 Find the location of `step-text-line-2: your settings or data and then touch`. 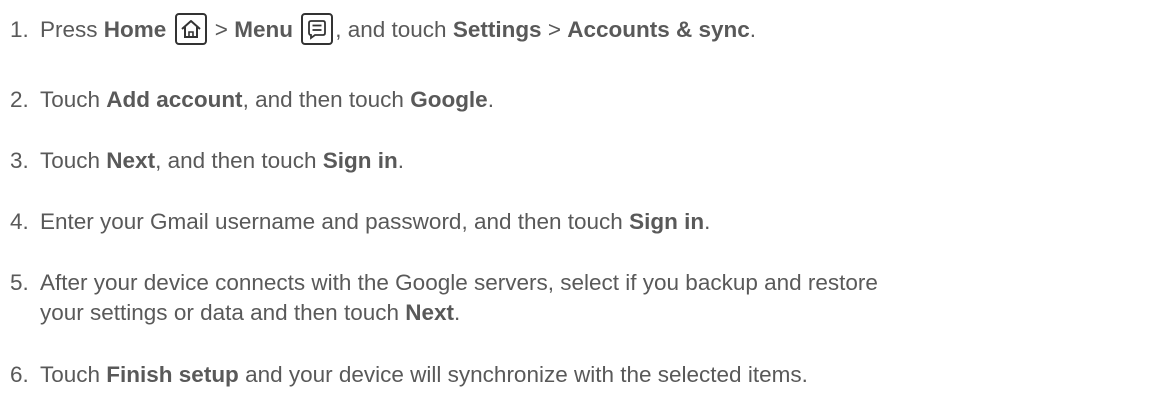

step-text-line-2: your settings or data and then touch is located at coordinates (223, 312).